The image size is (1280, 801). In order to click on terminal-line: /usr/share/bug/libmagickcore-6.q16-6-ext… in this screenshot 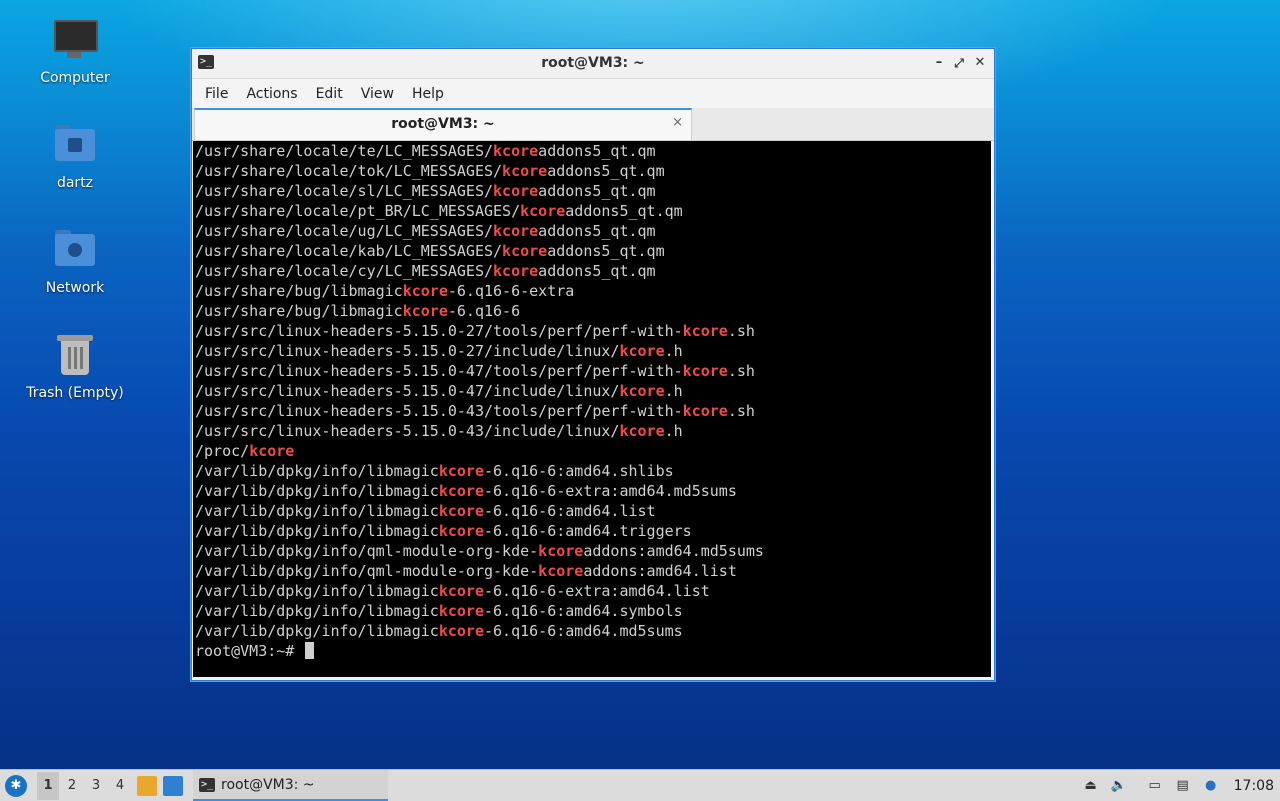, I will do `click(593, 291)`.